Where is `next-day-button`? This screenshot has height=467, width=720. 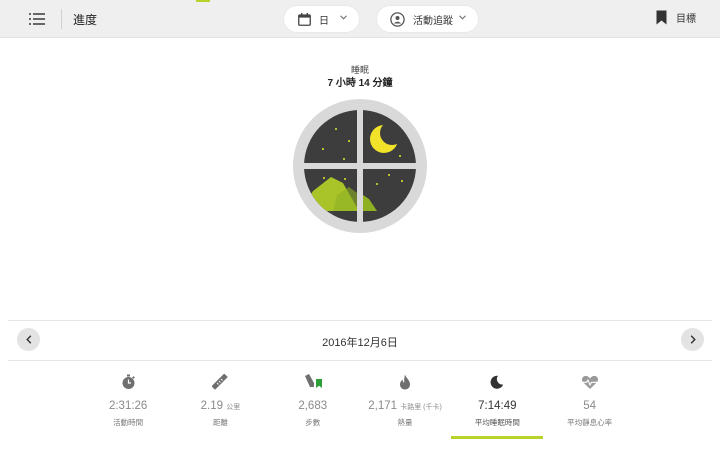
next-day-button is located at coordinates (692, 339).